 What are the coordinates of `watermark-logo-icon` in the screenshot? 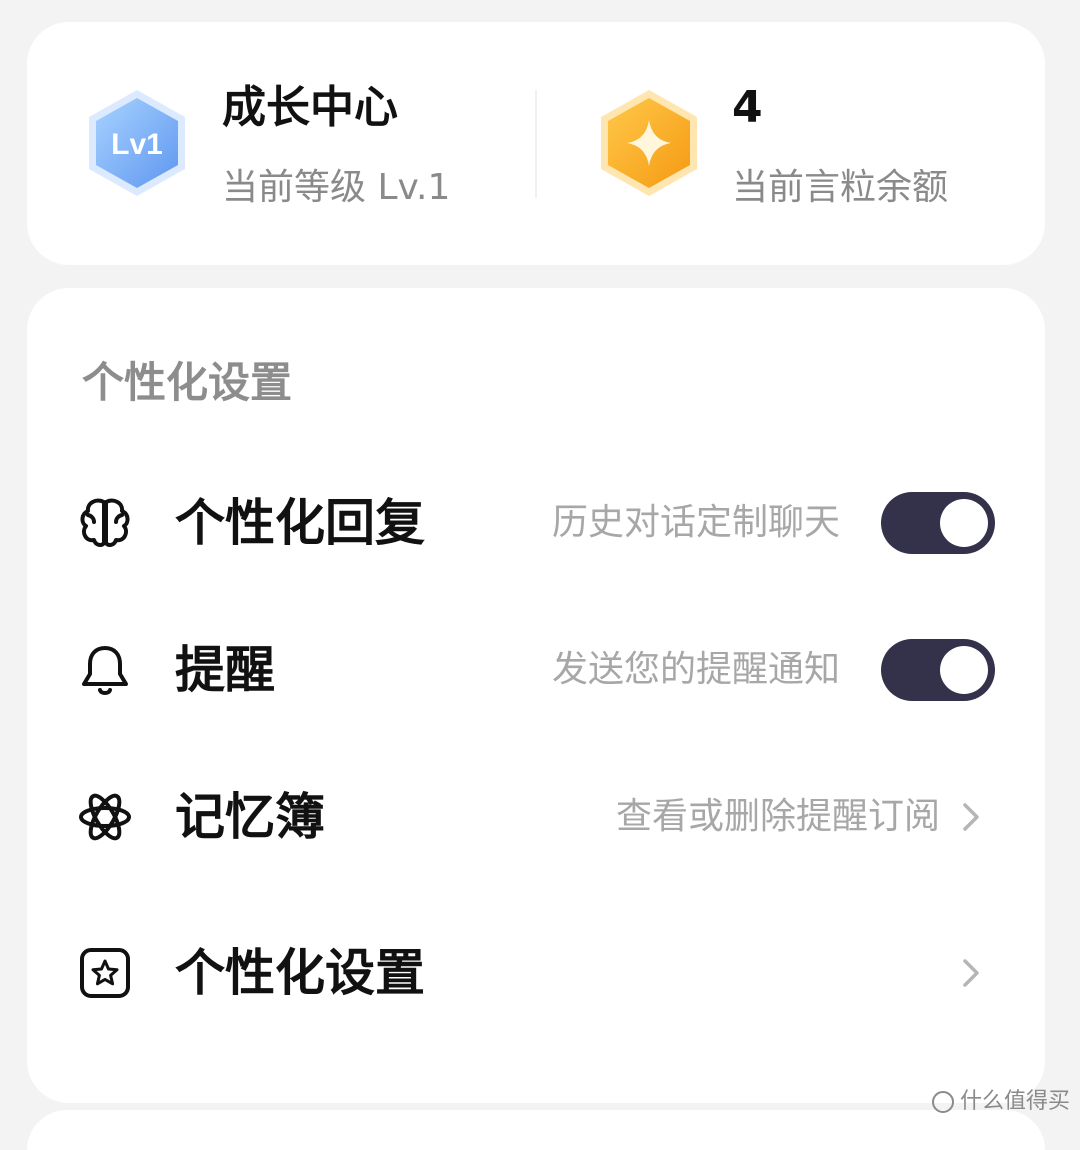 It's located at (942, 1102).